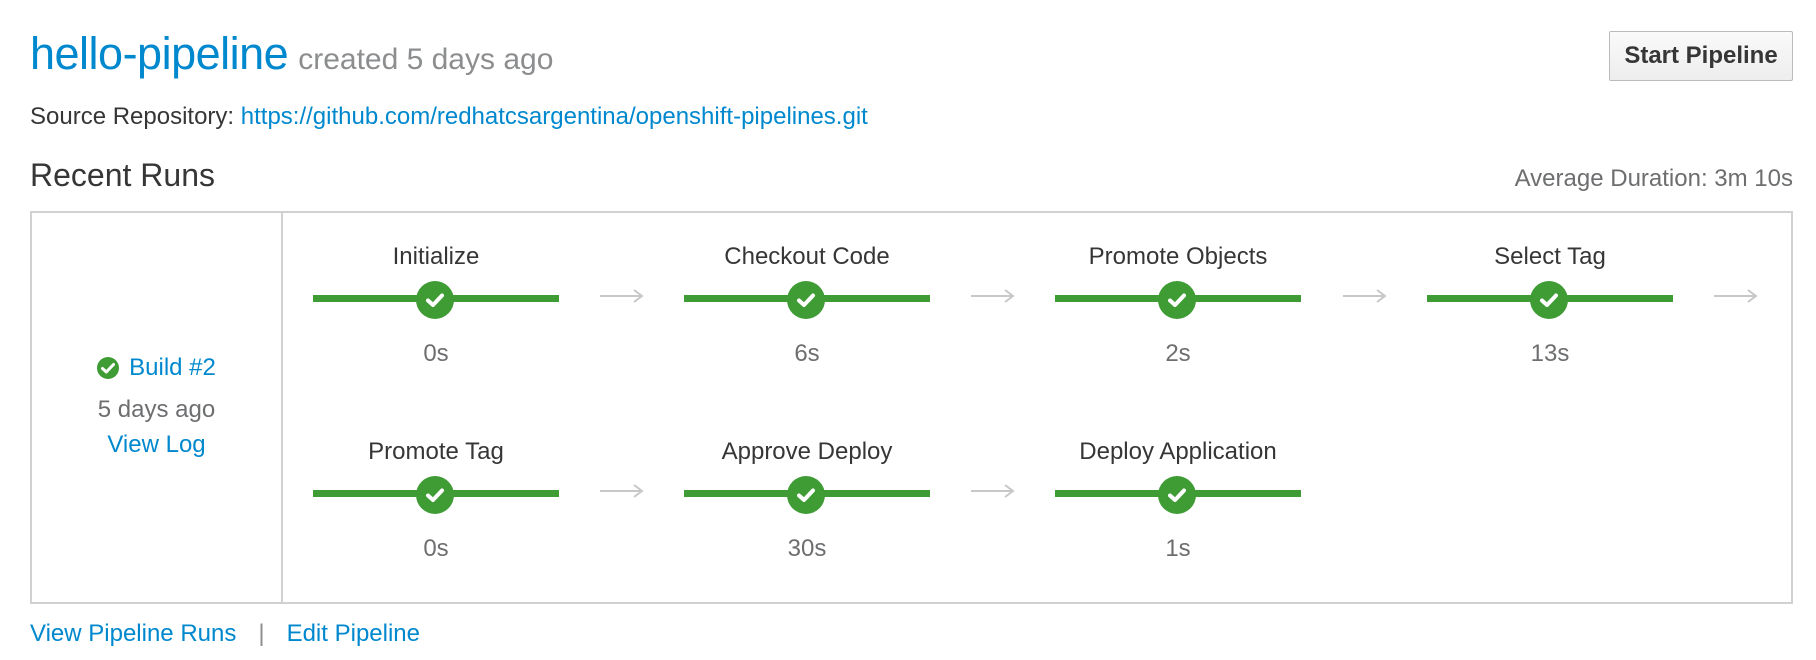  What do you see at coordinates (1550, 256) in the screenshot?
I see `stage-name: Select Tag` at bounding box center [1550, 256].